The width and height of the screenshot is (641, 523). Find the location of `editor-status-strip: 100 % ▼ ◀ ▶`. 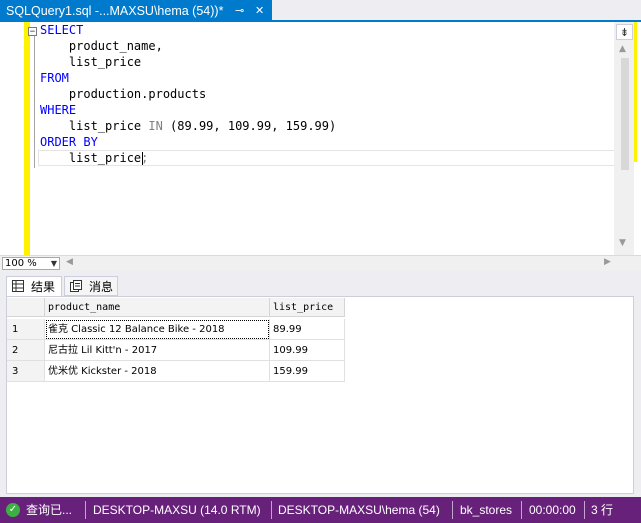

editor-status-strip: 100 % ▼ ◀ ▶ is located at coordinates (320, 263).